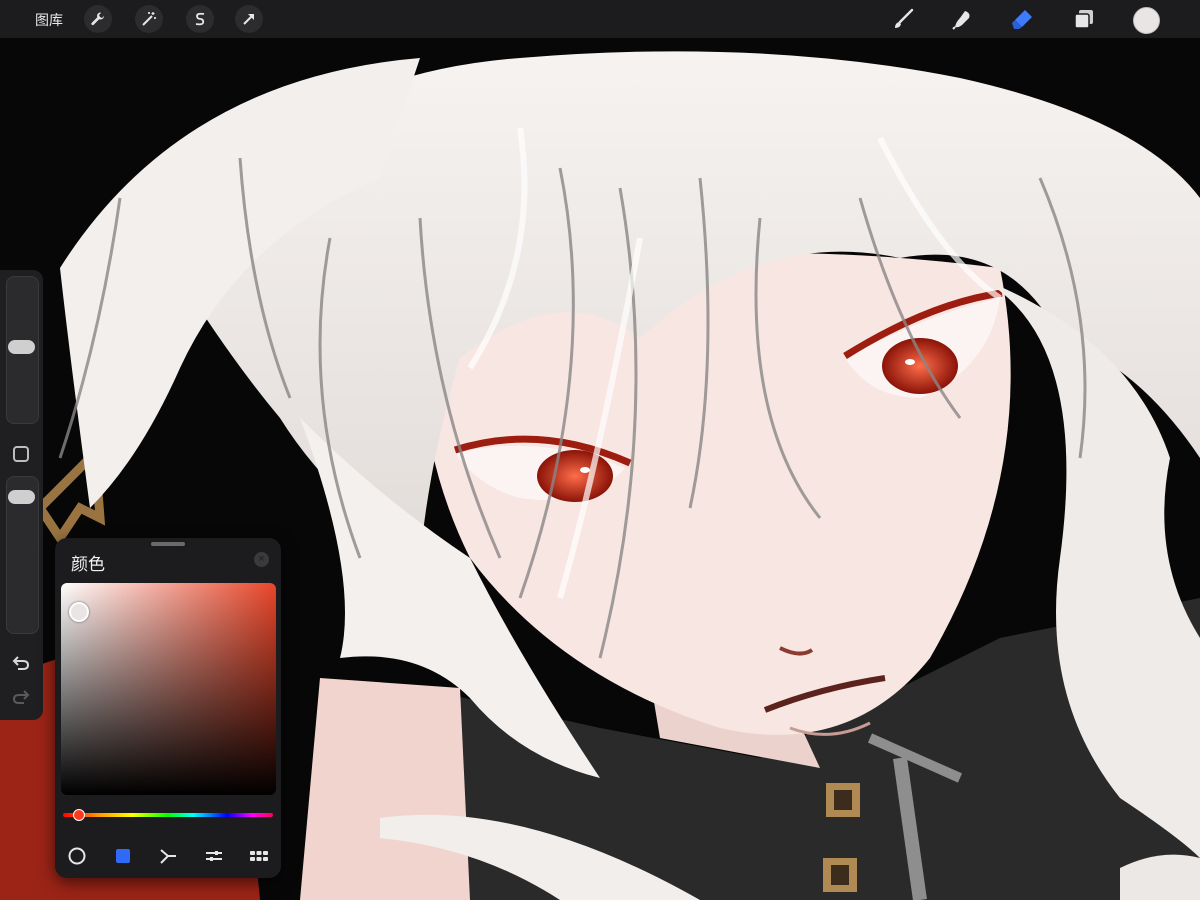 The image size is (1200, 900). Describe the element at coordinates (21, 697) in the screenshot. I see `redo-icon` at that location.